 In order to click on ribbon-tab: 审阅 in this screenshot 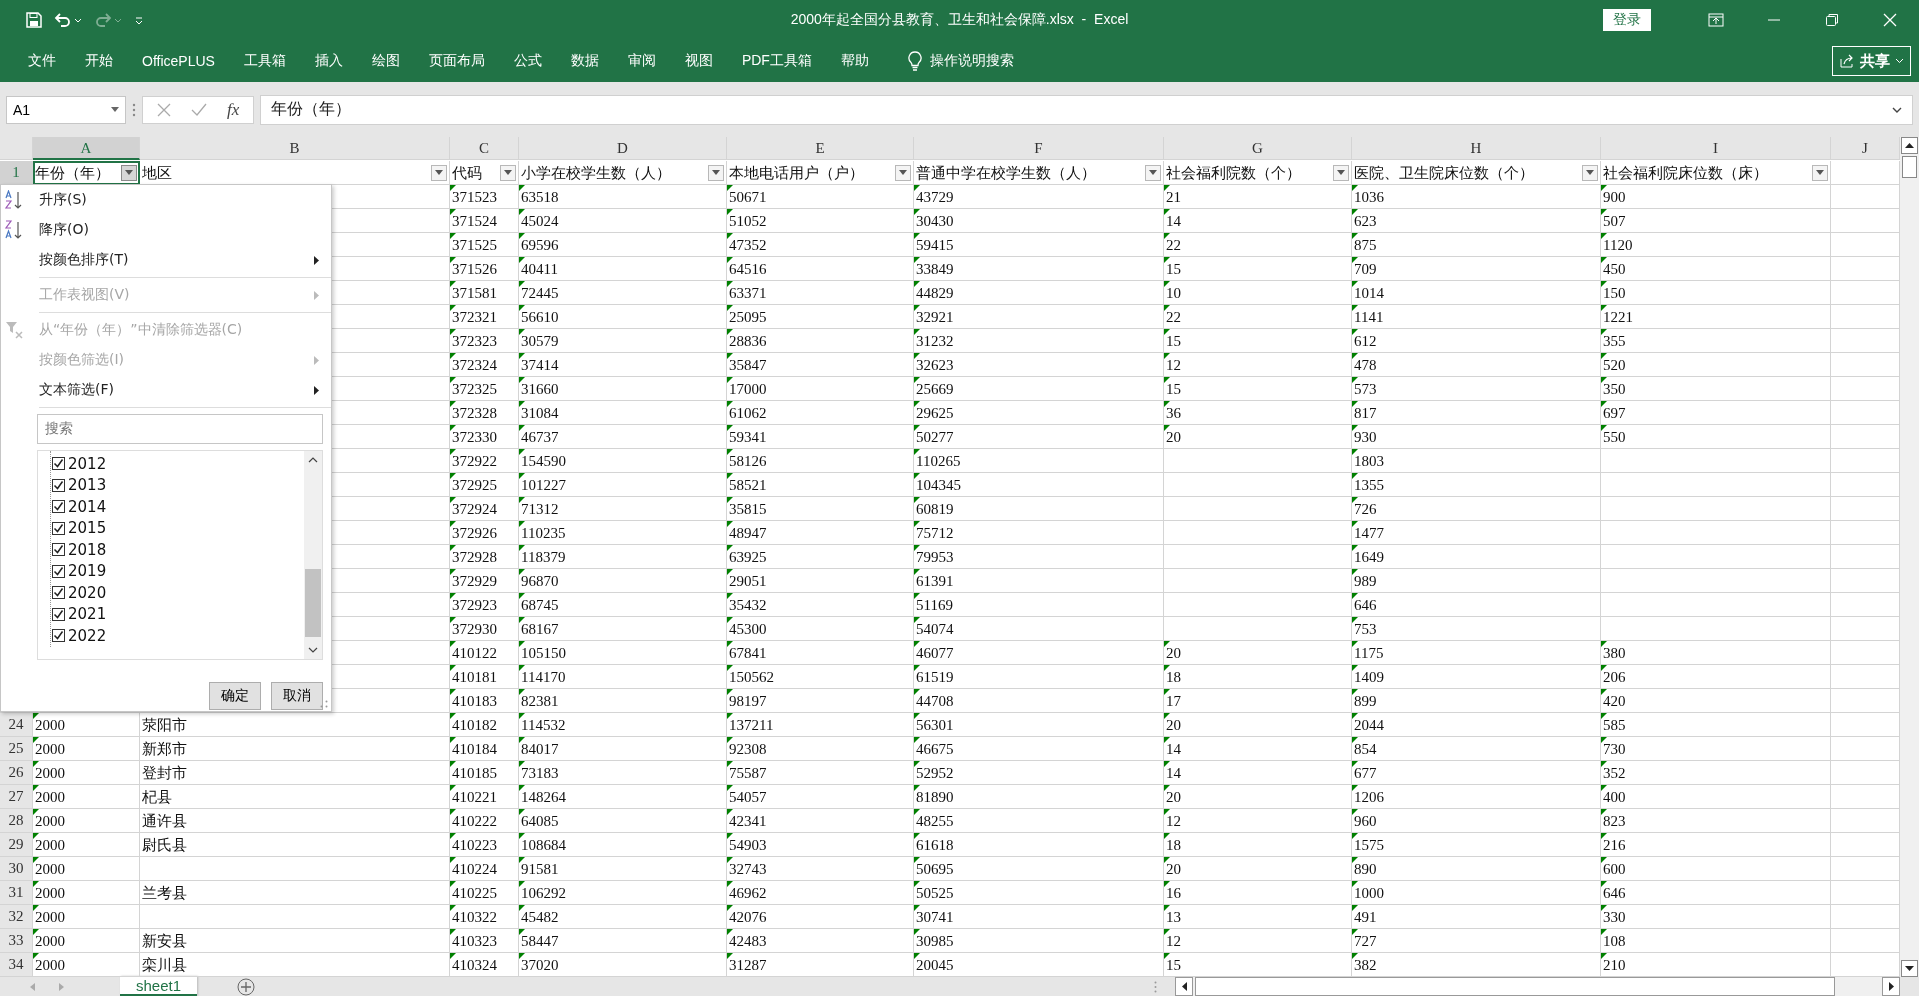, I will do `click(641, 61)`.